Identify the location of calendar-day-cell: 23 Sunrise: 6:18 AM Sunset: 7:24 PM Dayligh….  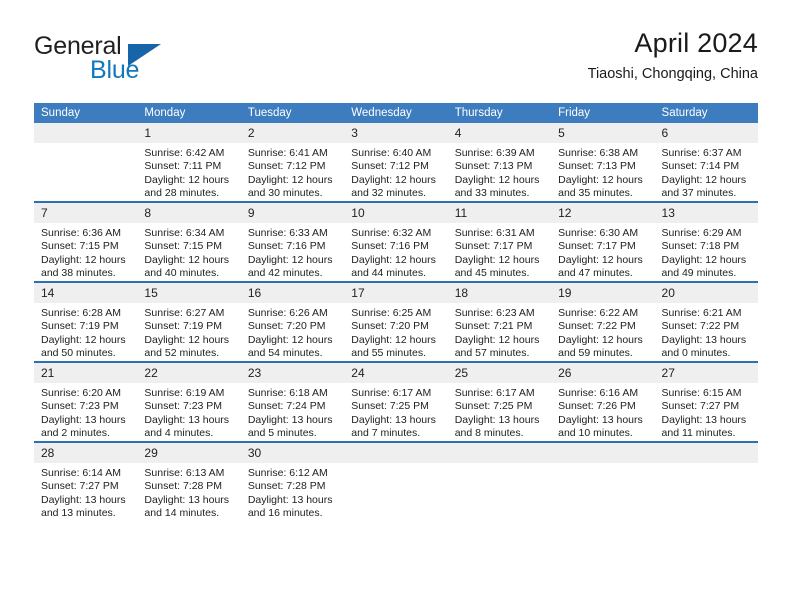
(292, 401).